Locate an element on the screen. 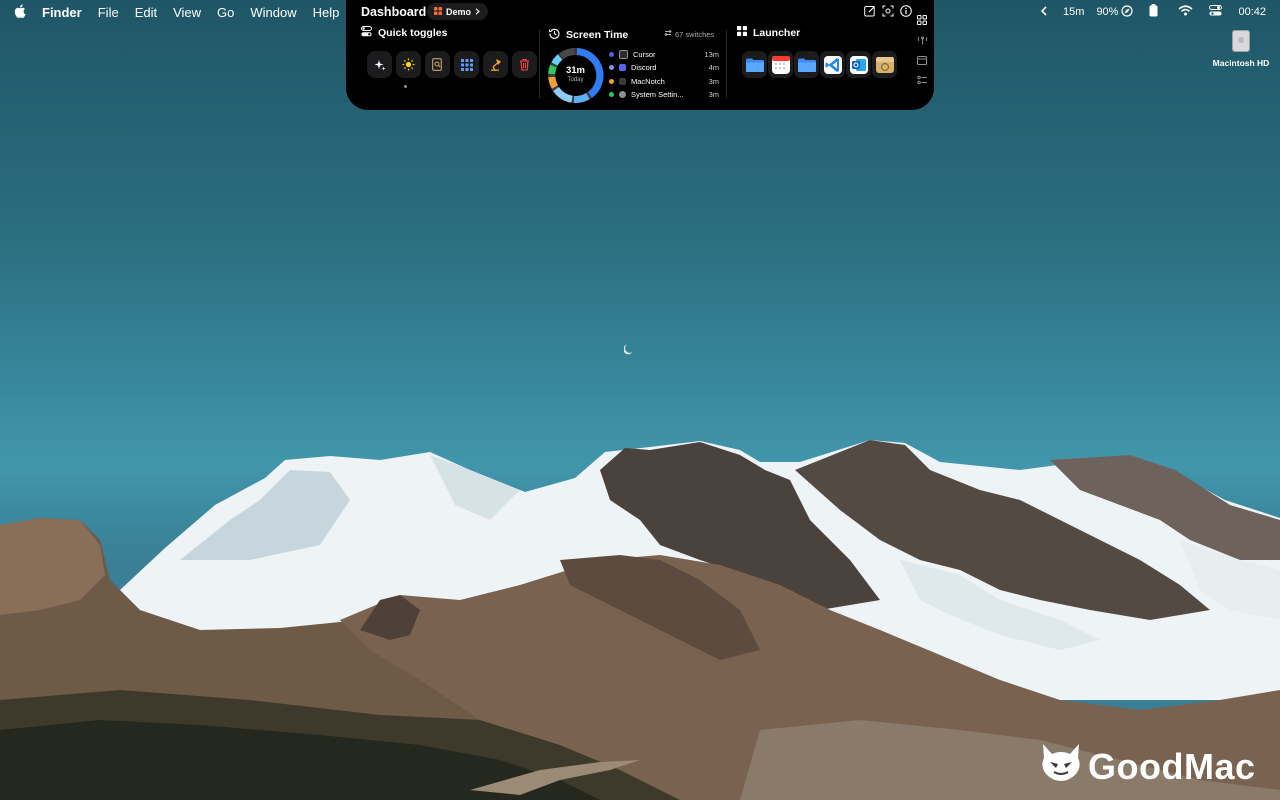 The width and height of the screenshot is (1280, 800). notch-top-actions is located at coordinates (888, 13).